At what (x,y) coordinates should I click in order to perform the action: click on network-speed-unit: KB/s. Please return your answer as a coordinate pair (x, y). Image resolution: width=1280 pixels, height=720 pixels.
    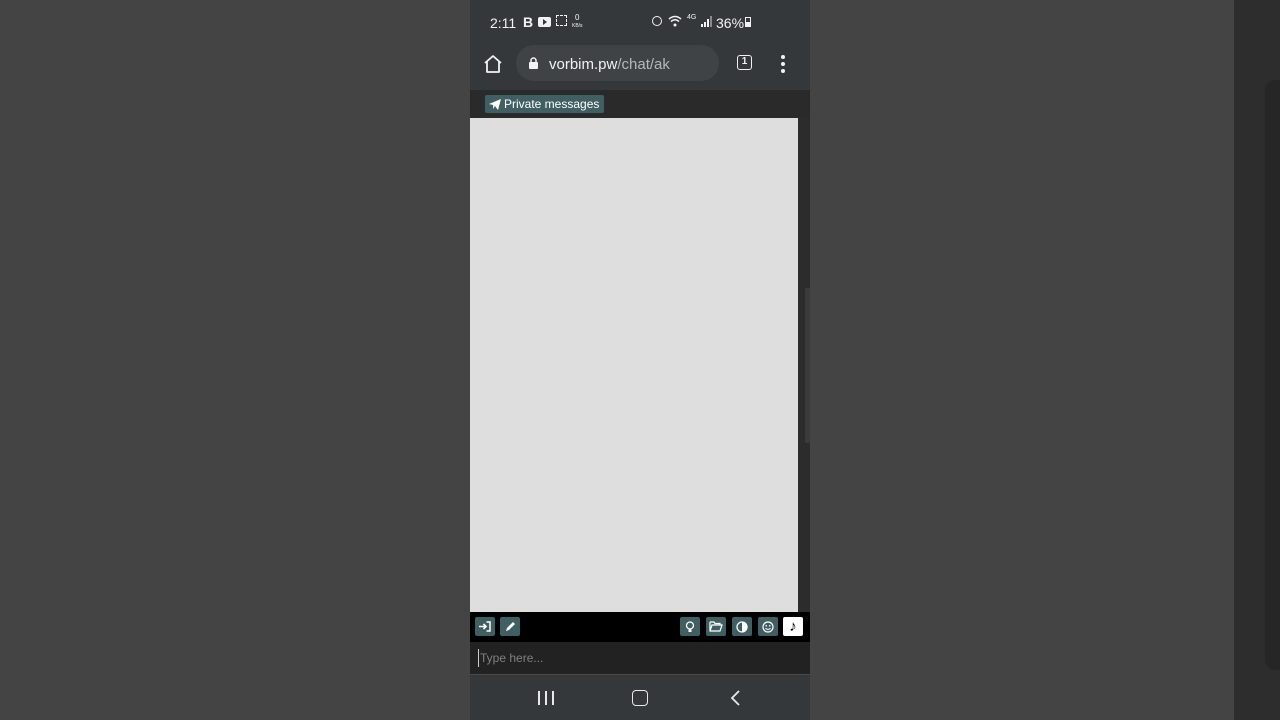
    Looking at the image, I should click on (577, 26).